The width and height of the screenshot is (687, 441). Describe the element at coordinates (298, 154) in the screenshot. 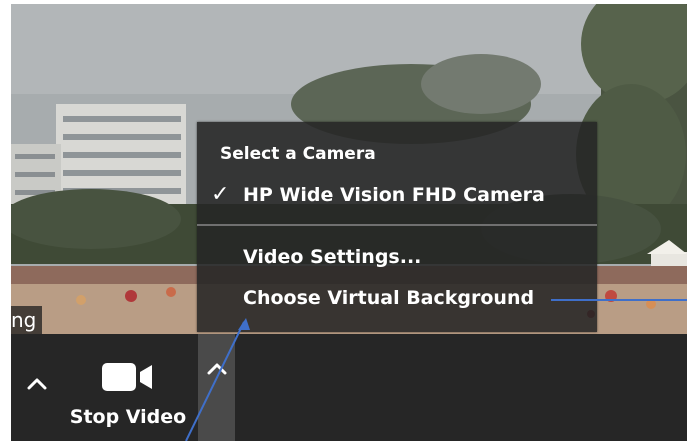

I see `menu-heading: Select a Camera` at that location.